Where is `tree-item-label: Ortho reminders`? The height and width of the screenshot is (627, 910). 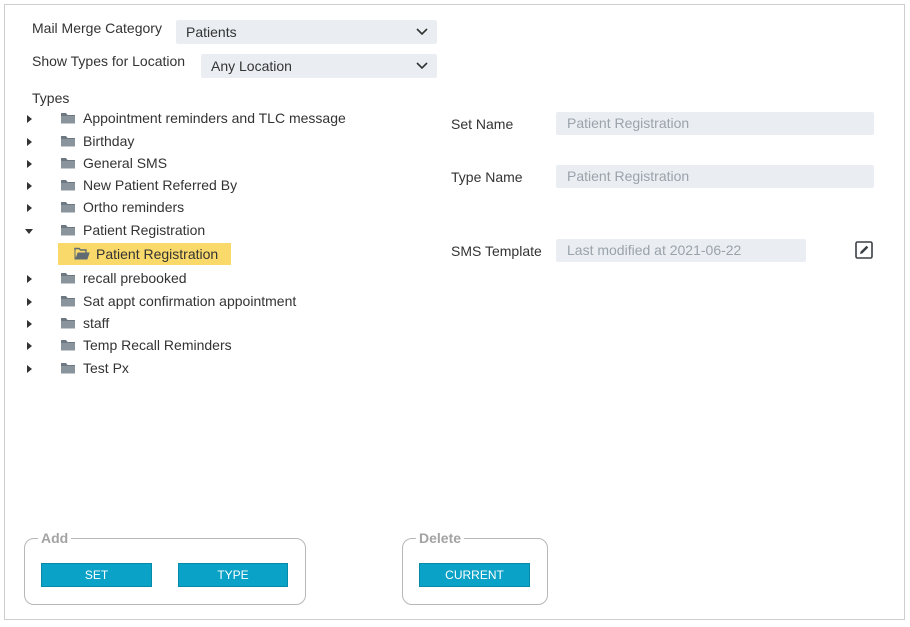 tree-item-label: Ortho reminders is located at coordinates (134, 207).